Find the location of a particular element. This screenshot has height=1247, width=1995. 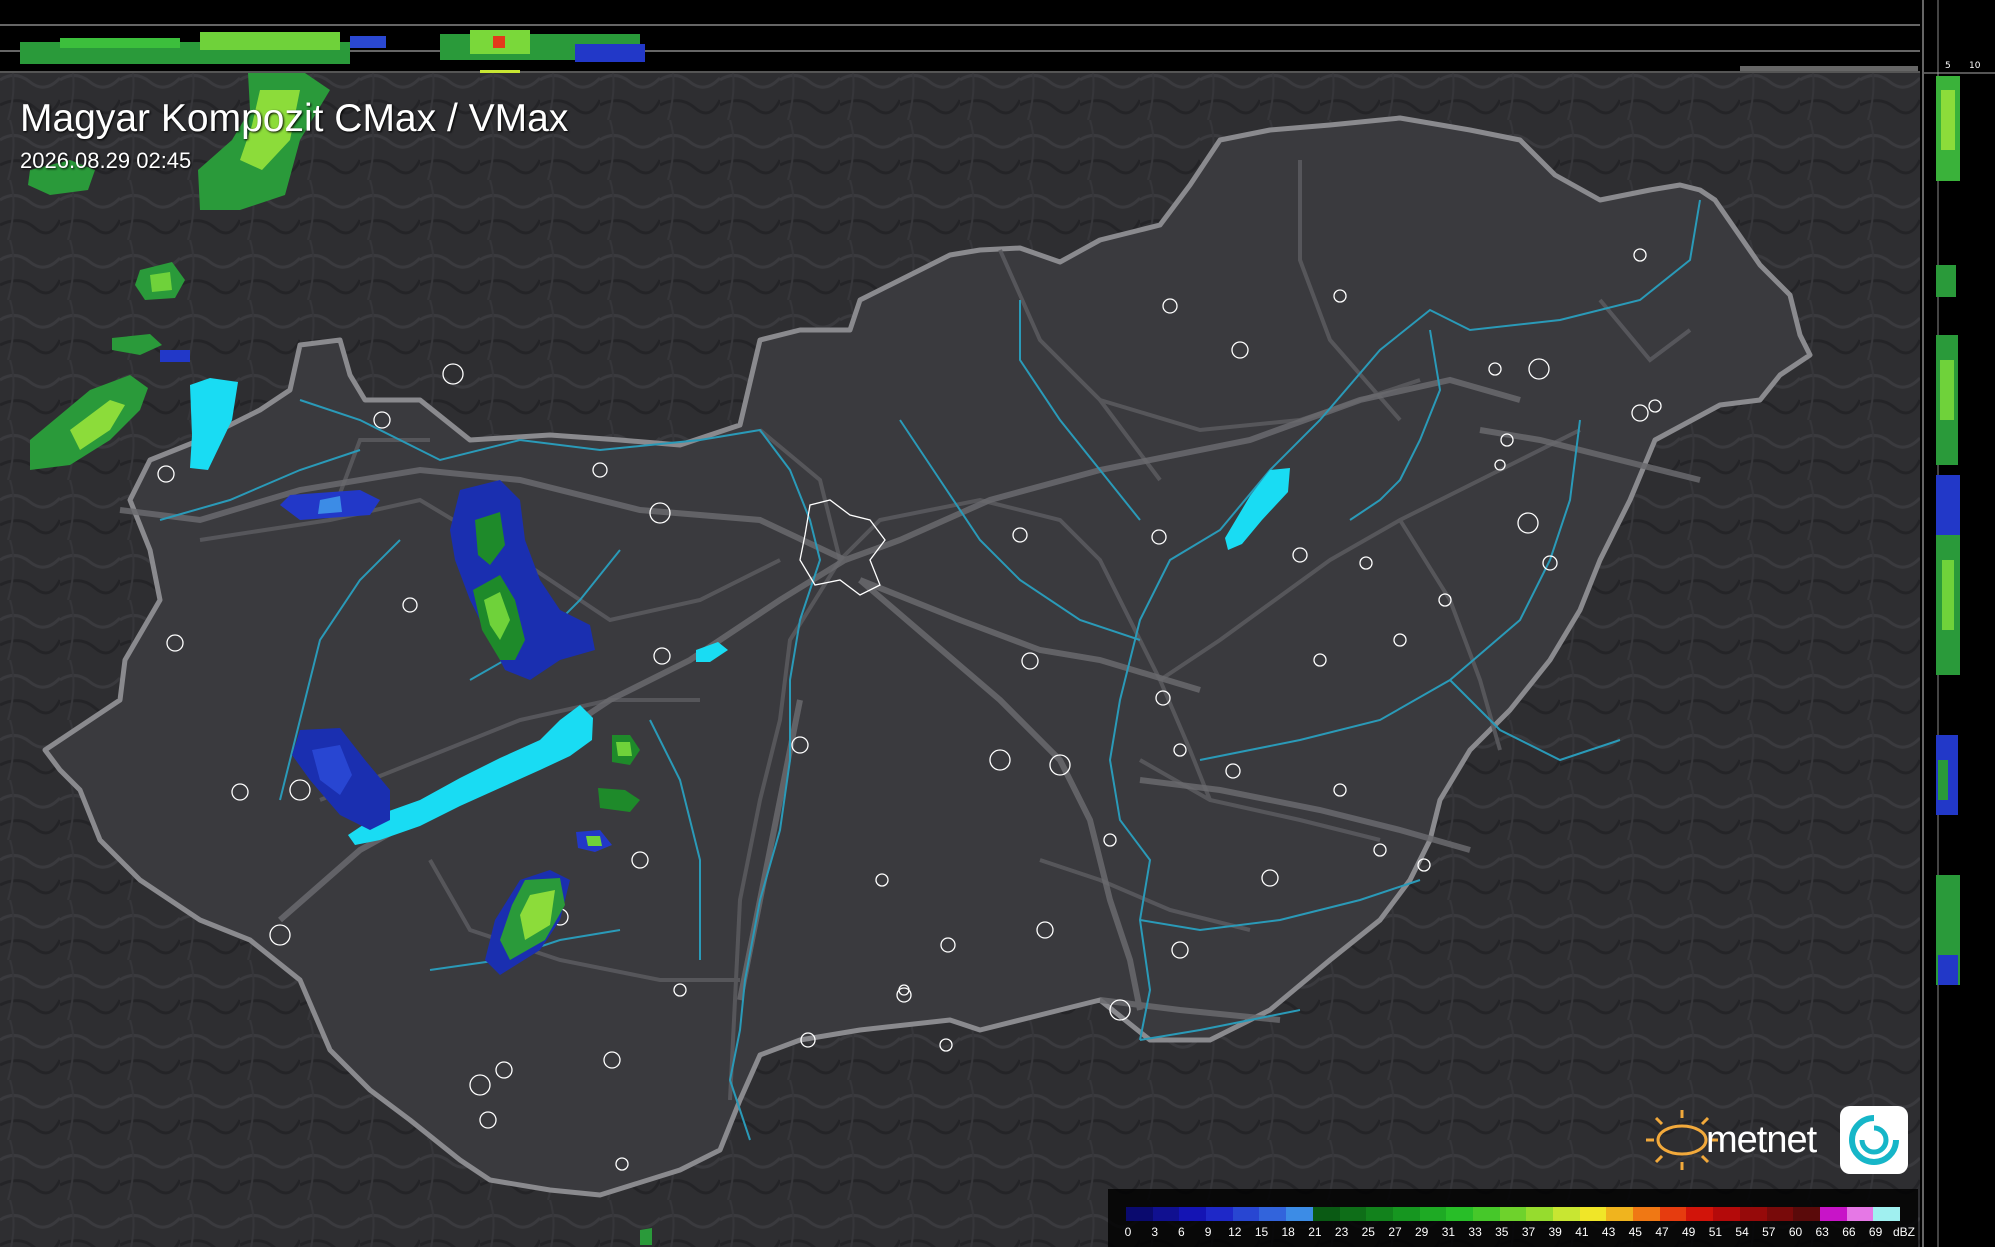

legend-label: 27 is located at coordinates (1395, 1232).